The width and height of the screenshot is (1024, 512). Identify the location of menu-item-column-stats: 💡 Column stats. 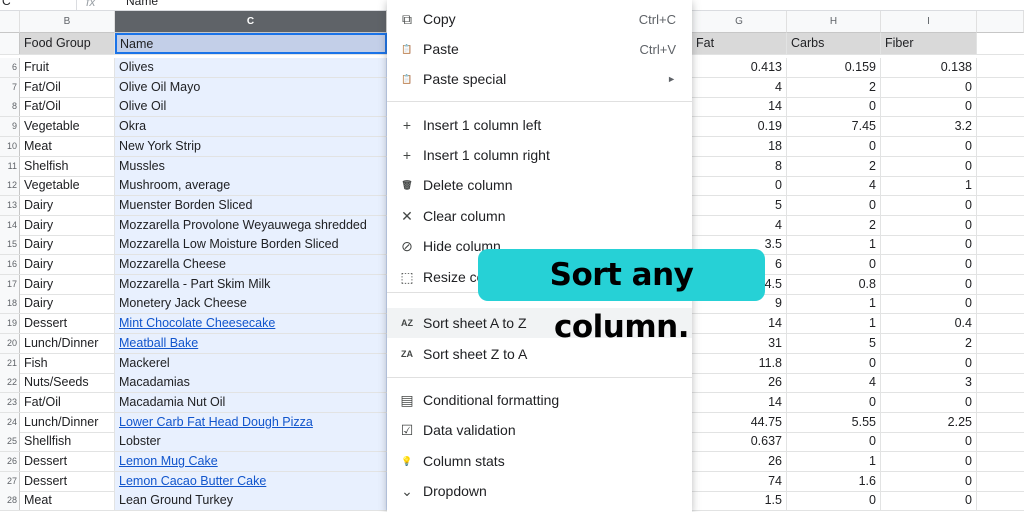
(539, 461).